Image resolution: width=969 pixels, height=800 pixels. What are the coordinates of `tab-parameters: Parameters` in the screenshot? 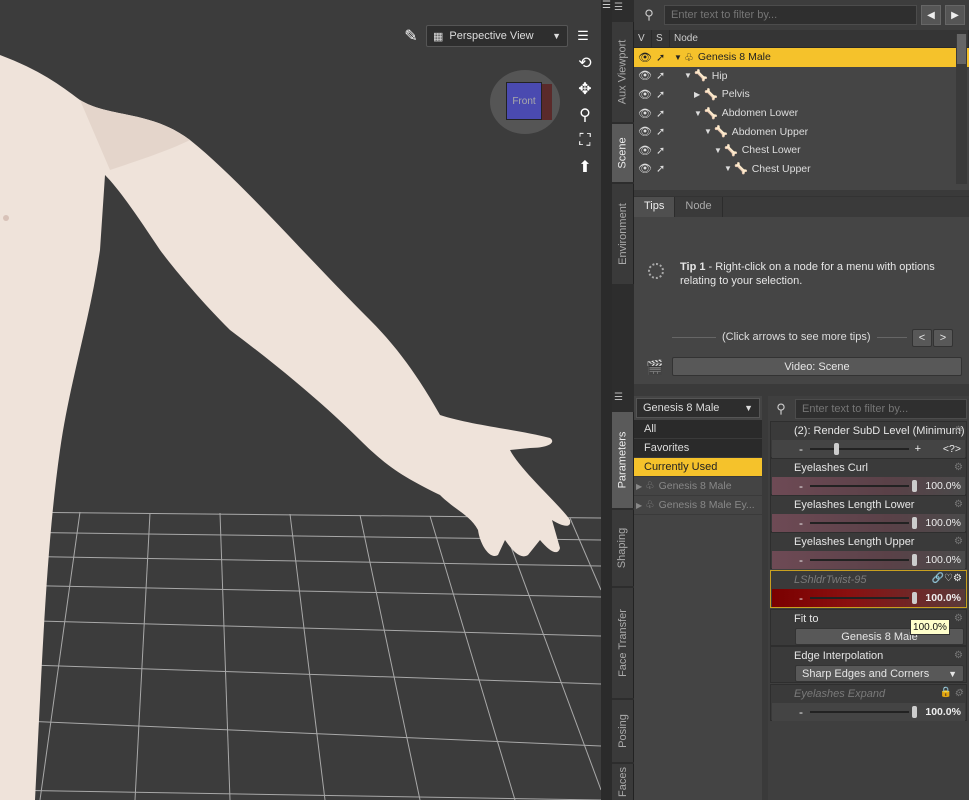 It's located at (623, 460).